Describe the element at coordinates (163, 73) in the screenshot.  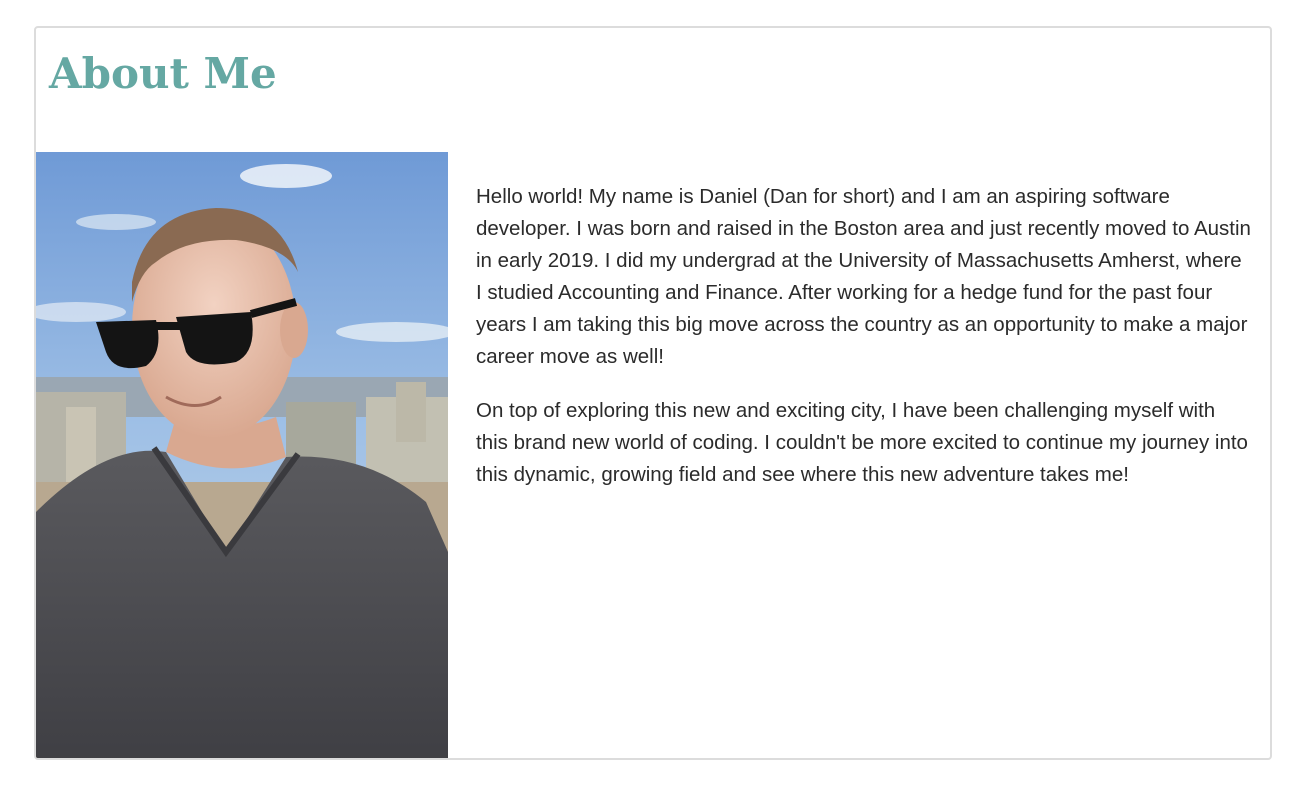
I see `page-title: About Me` at that location.